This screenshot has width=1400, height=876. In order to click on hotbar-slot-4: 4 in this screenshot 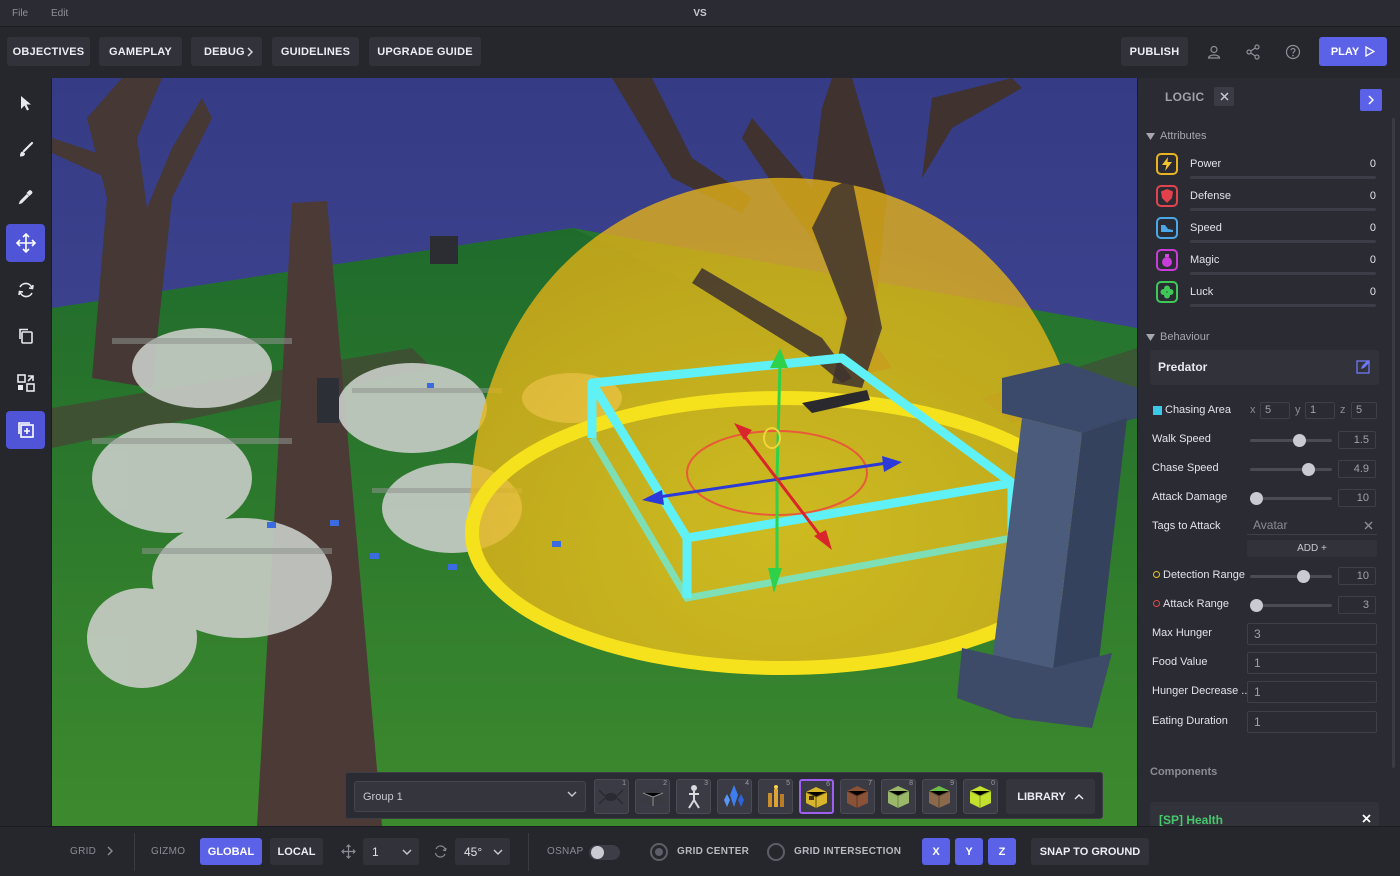, I will do `click(734, 796)`.